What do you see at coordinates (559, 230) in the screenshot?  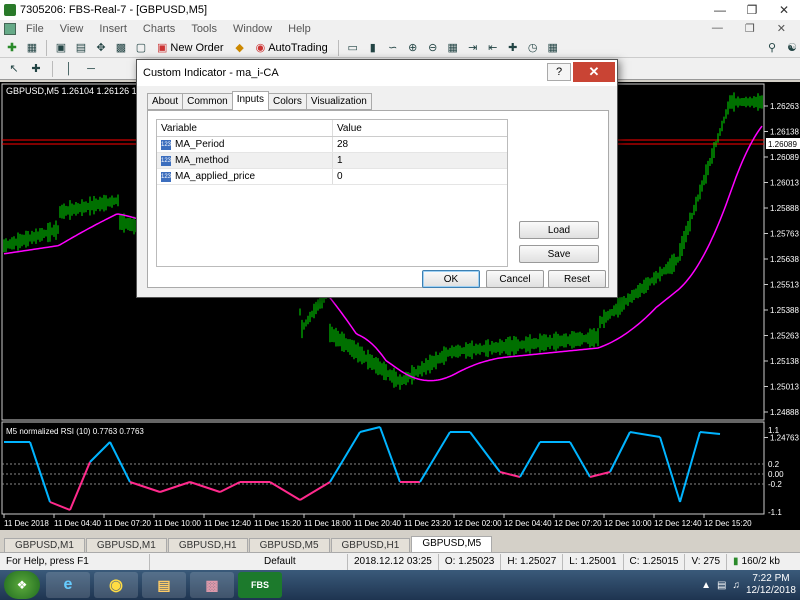 I see `load-button: Load` at bounding box center [559, 230].